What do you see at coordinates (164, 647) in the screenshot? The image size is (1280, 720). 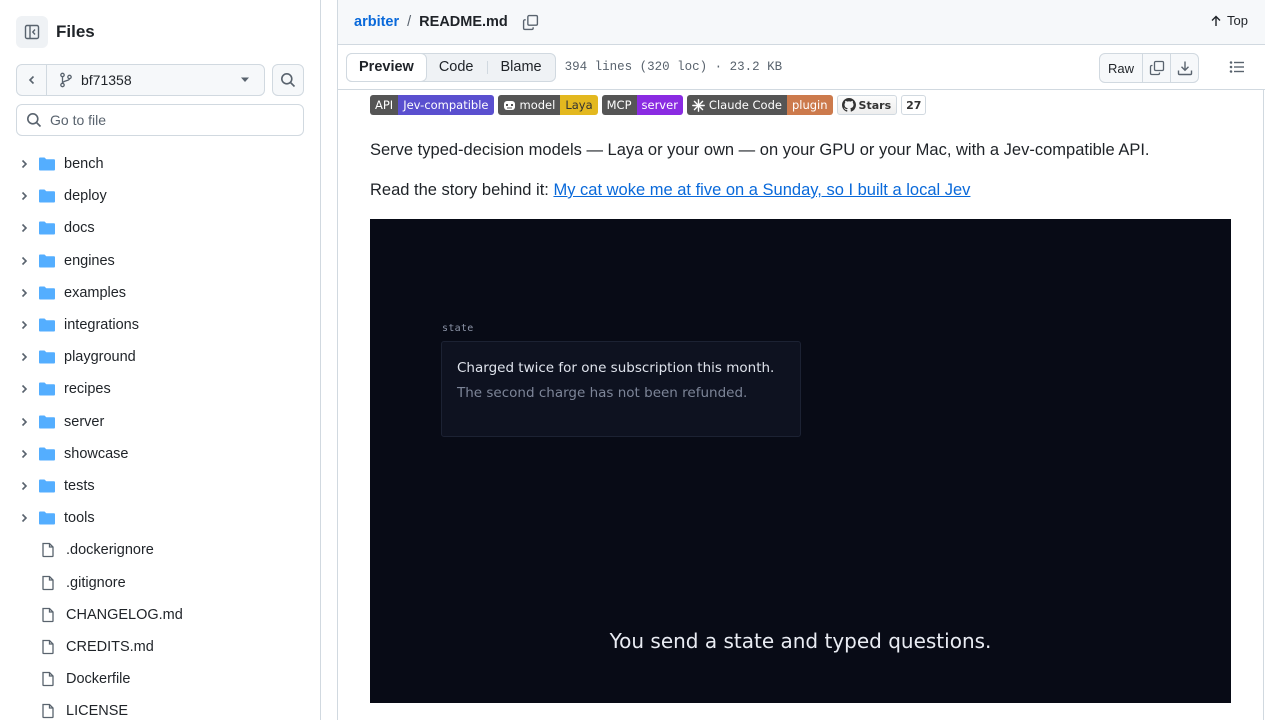 I see `tree-file: CREDITS.md` at bounding box center [164, 647].